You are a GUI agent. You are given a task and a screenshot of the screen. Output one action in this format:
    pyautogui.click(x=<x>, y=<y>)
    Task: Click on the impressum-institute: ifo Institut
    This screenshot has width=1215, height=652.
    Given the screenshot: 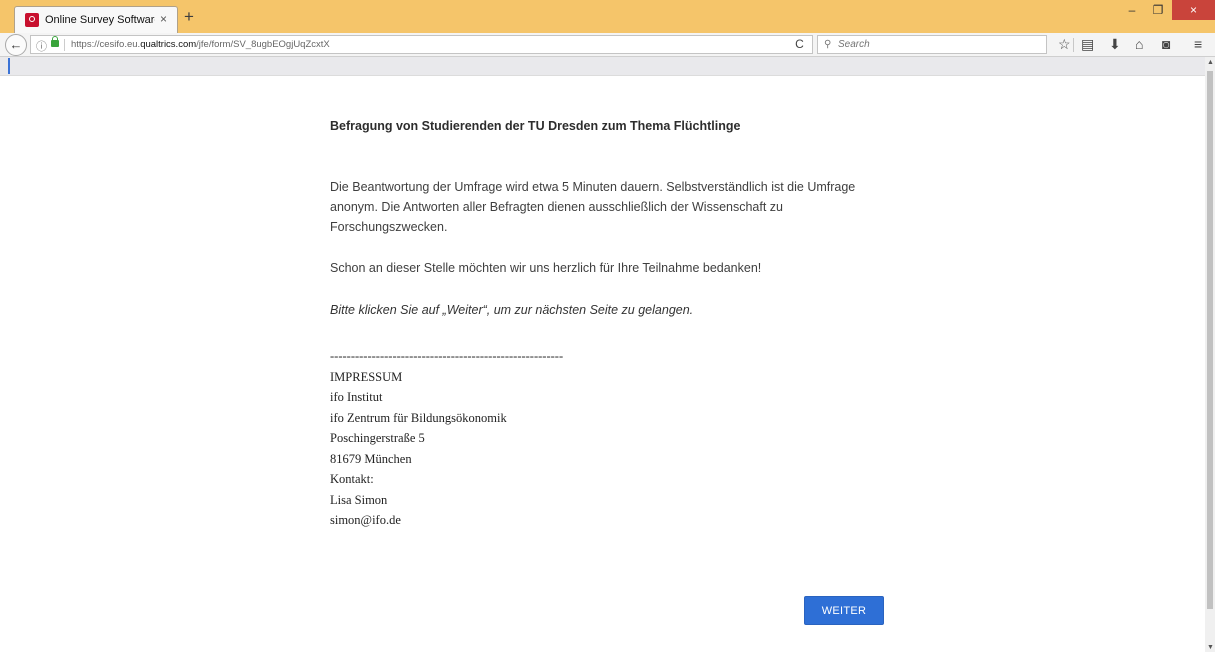 What is the action you would take?
    pyautogui.click(x=356, y=397)
    